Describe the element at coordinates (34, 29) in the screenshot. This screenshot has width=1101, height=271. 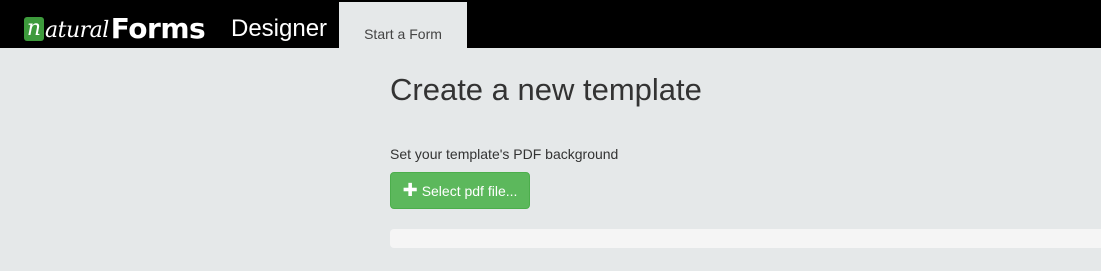
I see `logo-n-badge: n` at that location.